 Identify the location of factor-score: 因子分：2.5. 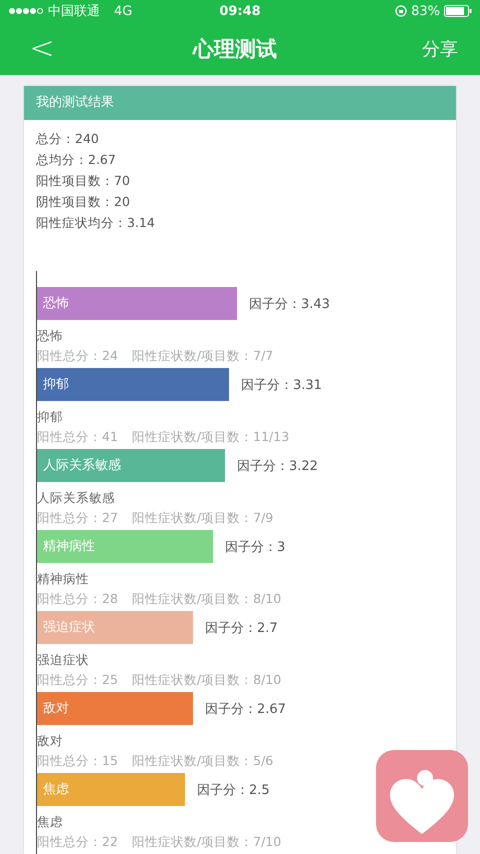
(233, 790).